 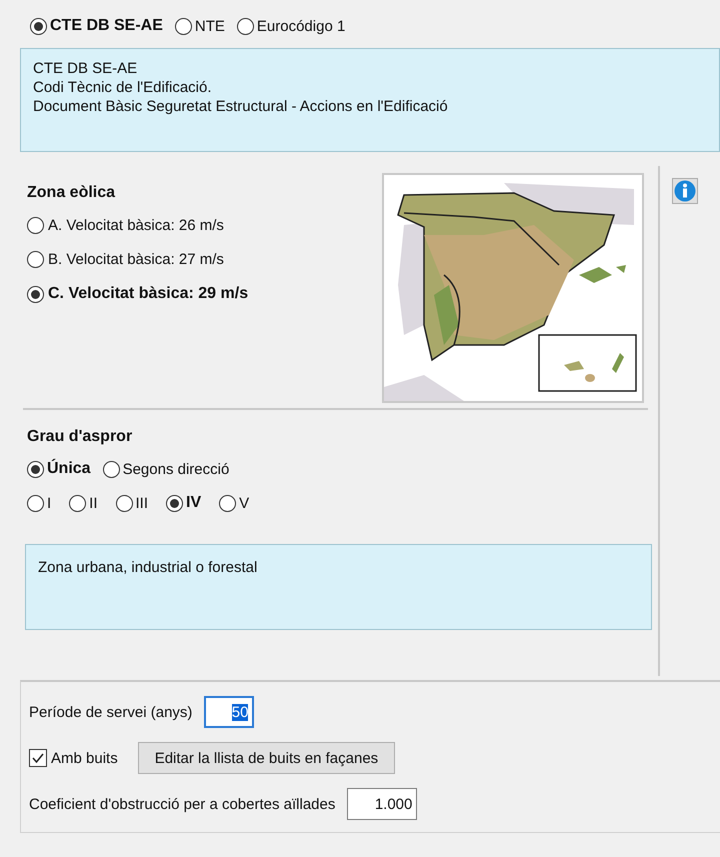 I want to click on wind-zone-radio: A. Velocitat bàsica: 26 m/s, so click(x=137, y=225).